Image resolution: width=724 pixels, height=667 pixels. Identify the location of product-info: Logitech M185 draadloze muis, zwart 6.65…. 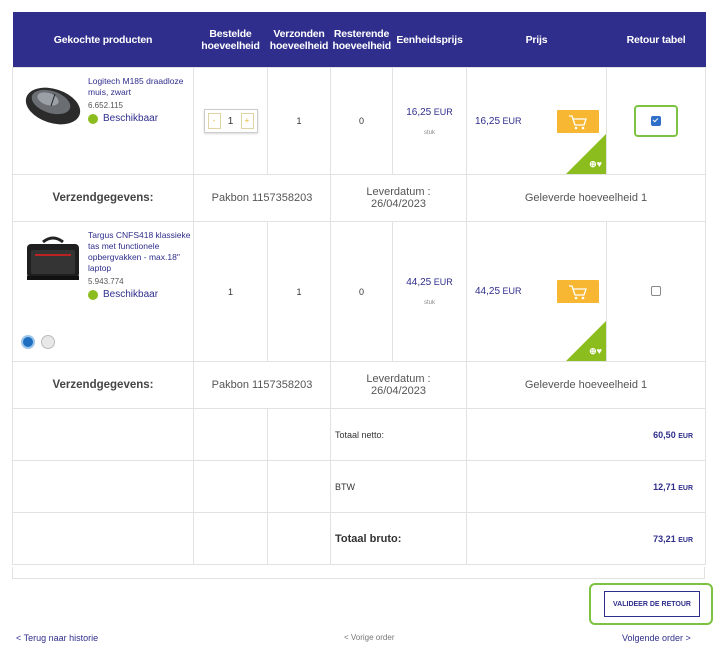
(140, 100).